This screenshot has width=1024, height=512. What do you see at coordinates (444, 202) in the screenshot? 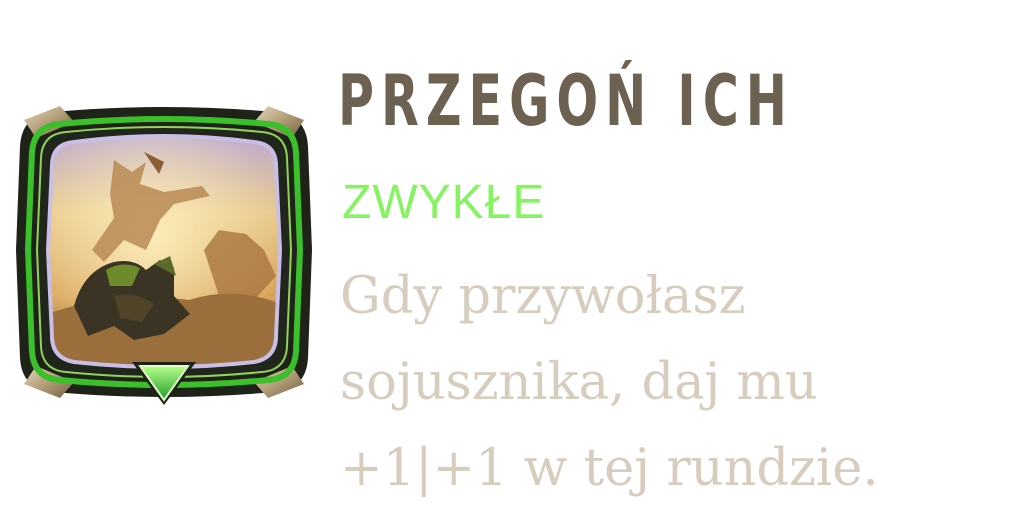
I see `rarity-label: ZWYKŁE` at bounding box center [444, 202].